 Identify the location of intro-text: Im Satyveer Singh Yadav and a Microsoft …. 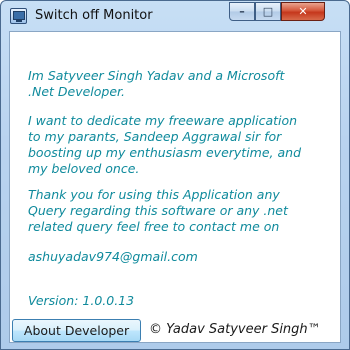
(156, 83).